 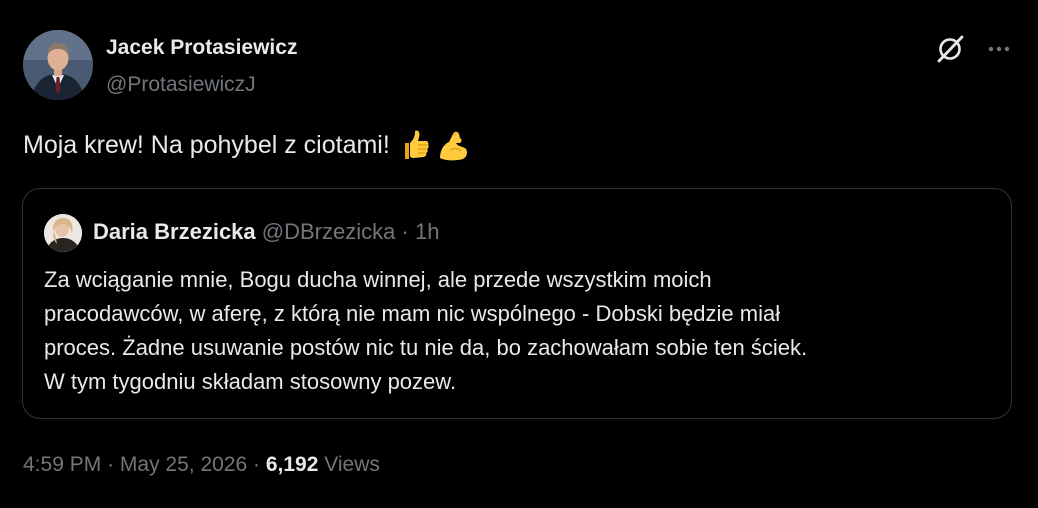 I want to click on quoted-author-name: Daria Brzezicka, so click(x=174, y=231).